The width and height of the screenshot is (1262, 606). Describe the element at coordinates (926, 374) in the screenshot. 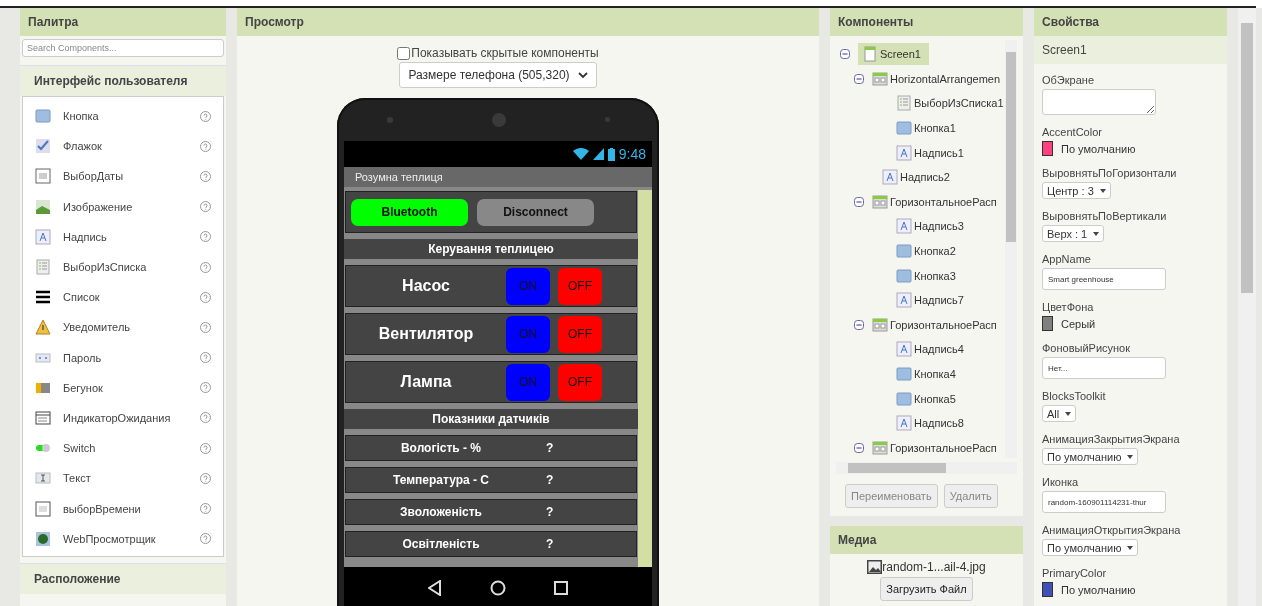

I see `tree-item: Кнопка4` at that location.